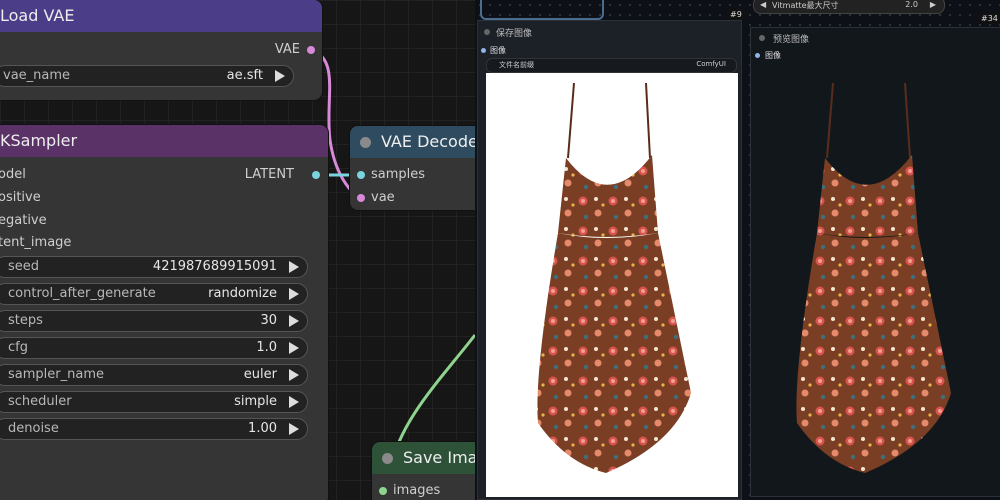 This screenshot has height=500, width=1000. Describe the element at coordinates (269, 174) in the screenshot. I see `latent-output-label: LATENT` at that location.